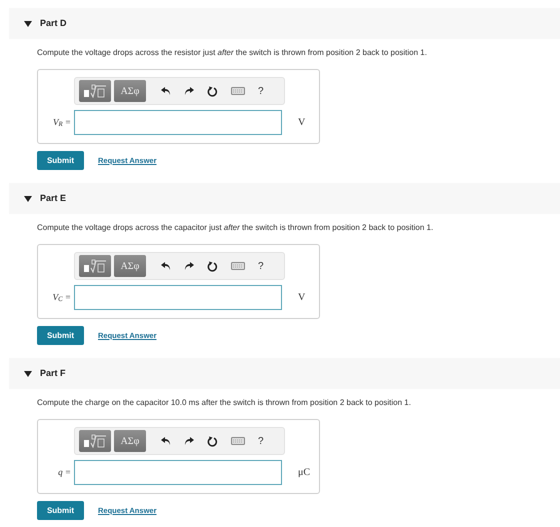  What do you see at coordinates (64, 472) in the screenshot?
I see `answer-label: q =` at bounding box center [64, 472].